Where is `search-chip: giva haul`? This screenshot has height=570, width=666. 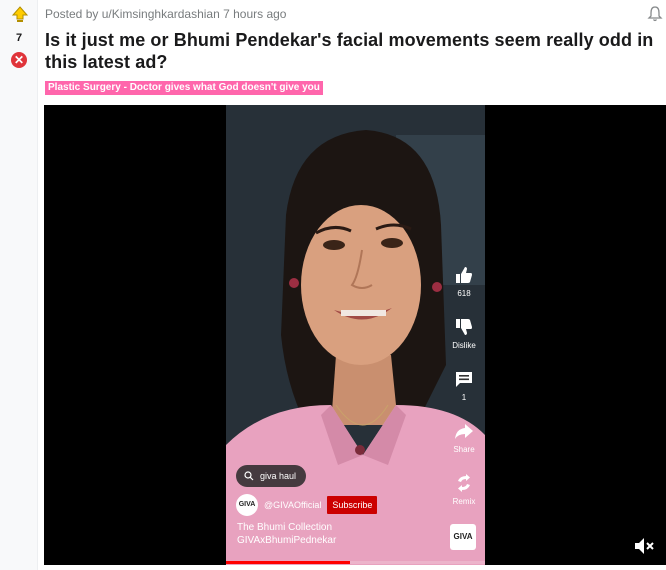
search-chip: giva haul is located at coordinates (271, 476).